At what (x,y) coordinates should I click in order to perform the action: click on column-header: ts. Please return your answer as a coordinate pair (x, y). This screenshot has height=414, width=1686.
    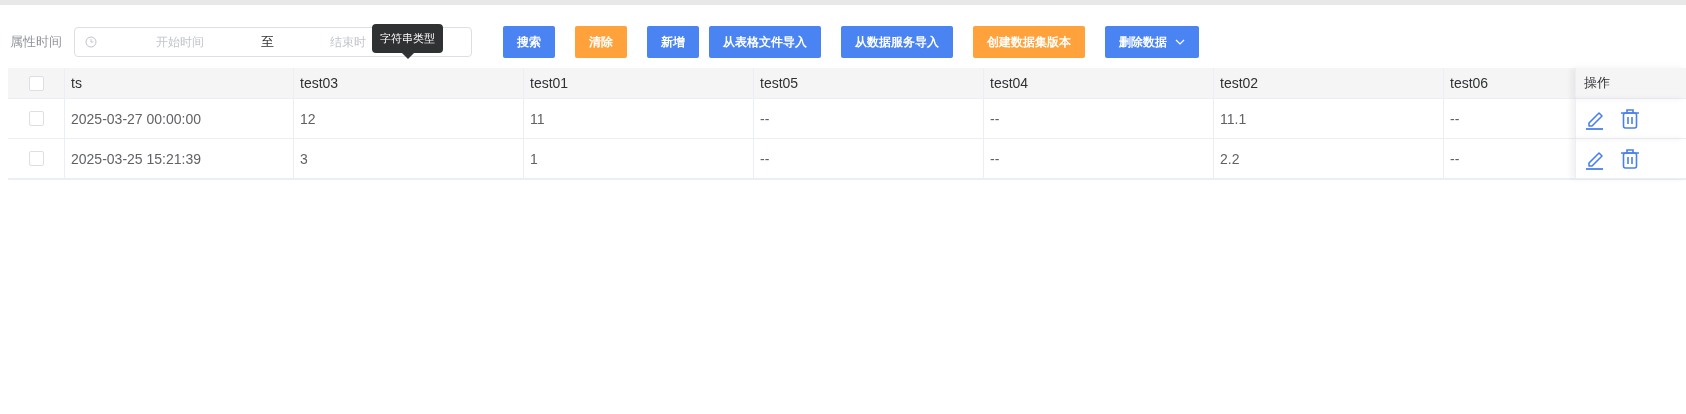
    Looking at the image, I should click on (76, 83).